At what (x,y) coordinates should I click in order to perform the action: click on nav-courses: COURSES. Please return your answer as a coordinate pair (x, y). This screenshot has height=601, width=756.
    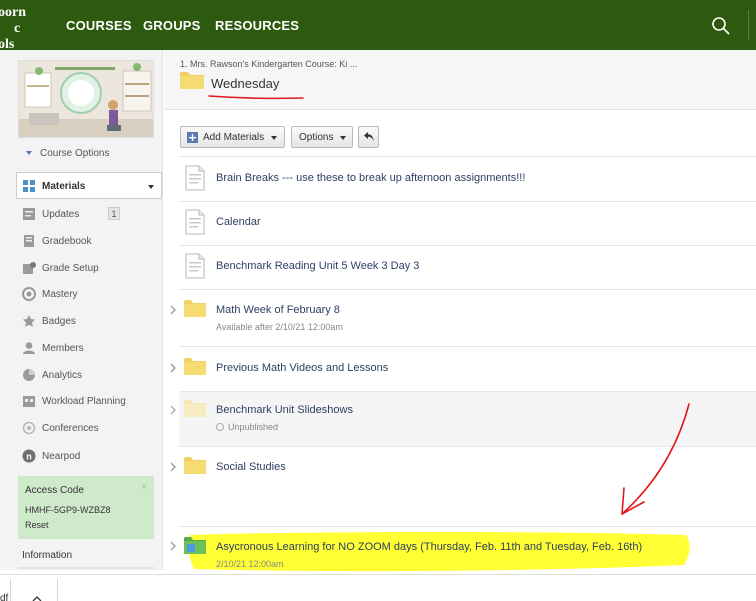
    Looking at the image, I should click on (99, 25).